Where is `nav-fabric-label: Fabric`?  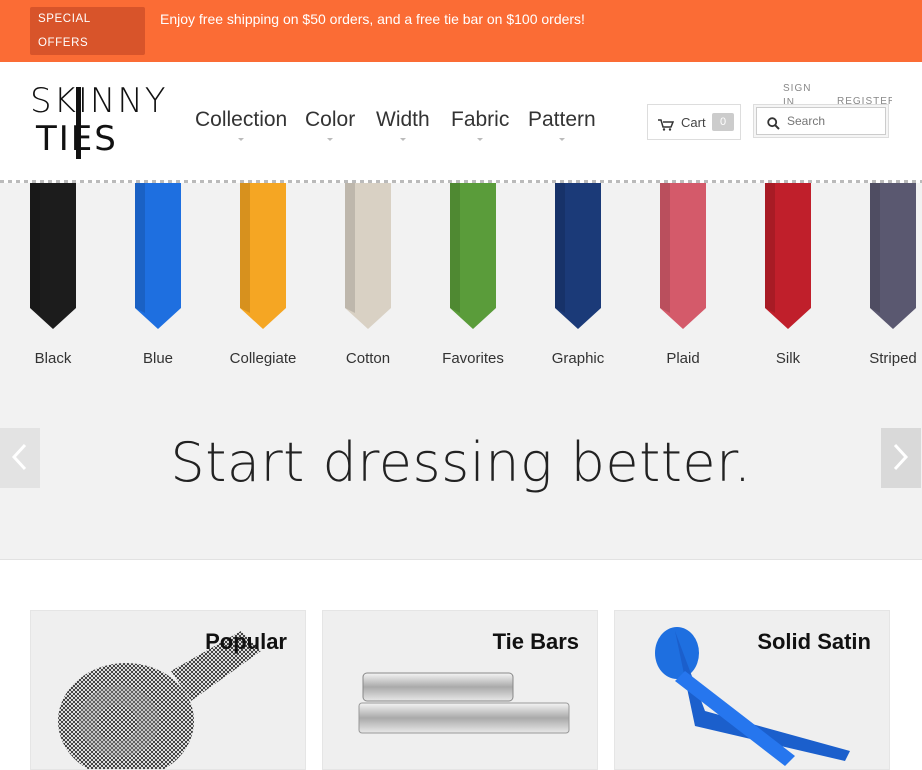 nav-fabric-label: Fabric is located at coordinates (480, 119).